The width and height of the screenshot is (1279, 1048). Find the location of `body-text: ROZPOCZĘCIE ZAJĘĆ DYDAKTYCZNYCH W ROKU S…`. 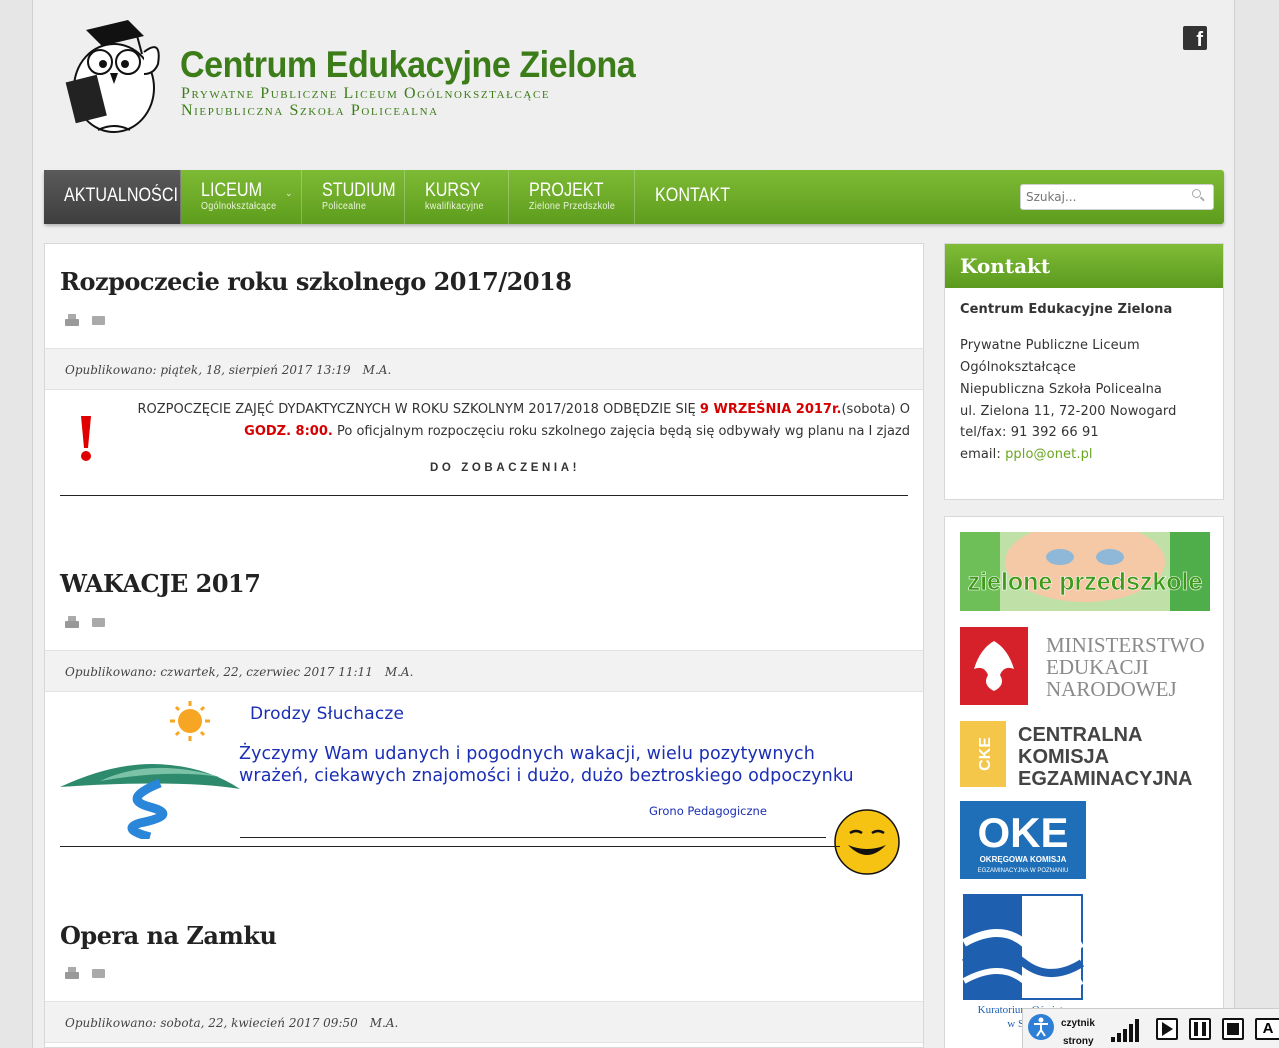

body-text: ROZPOCZĘCIE ZAJĘĆ DYDAKTYCZNYCH W ROKU S… is located at coordinates (418, 409).